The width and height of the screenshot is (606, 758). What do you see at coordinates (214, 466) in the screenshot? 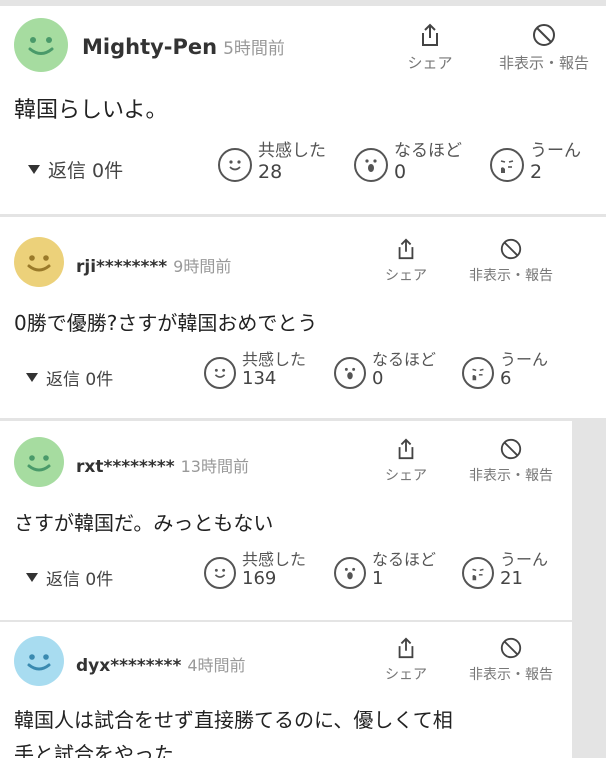
I see `post-time: 13時間前` at bounding box center [214, 466].